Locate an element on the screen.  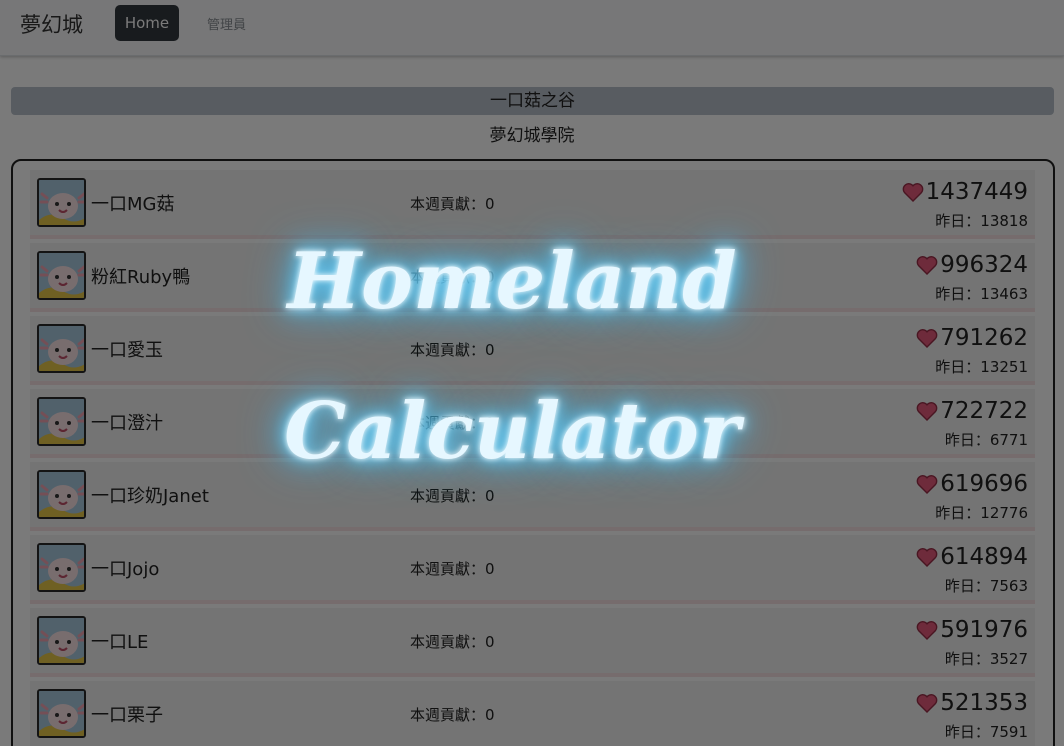
member-yesterday: 昨日：7563 is located at coordinates (986, 586).